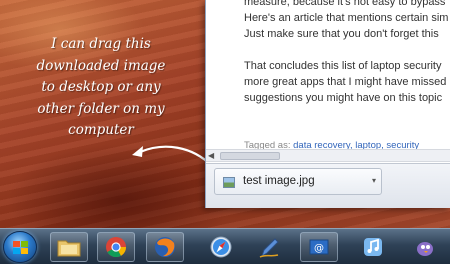  I want to click on taskbar-firefox, so click(165, 247).